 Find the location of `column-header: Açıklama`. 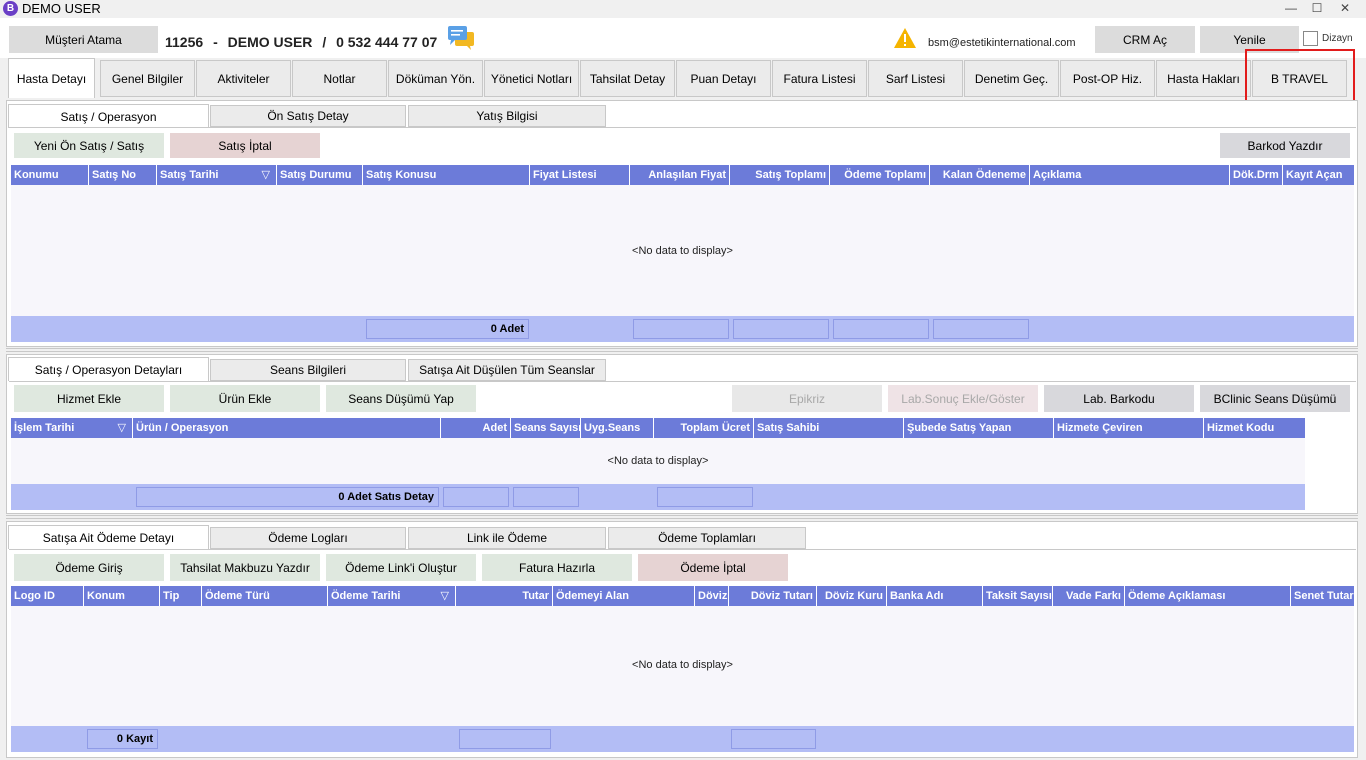

column-header: Açıklama is located at coordinates (1130, 175).